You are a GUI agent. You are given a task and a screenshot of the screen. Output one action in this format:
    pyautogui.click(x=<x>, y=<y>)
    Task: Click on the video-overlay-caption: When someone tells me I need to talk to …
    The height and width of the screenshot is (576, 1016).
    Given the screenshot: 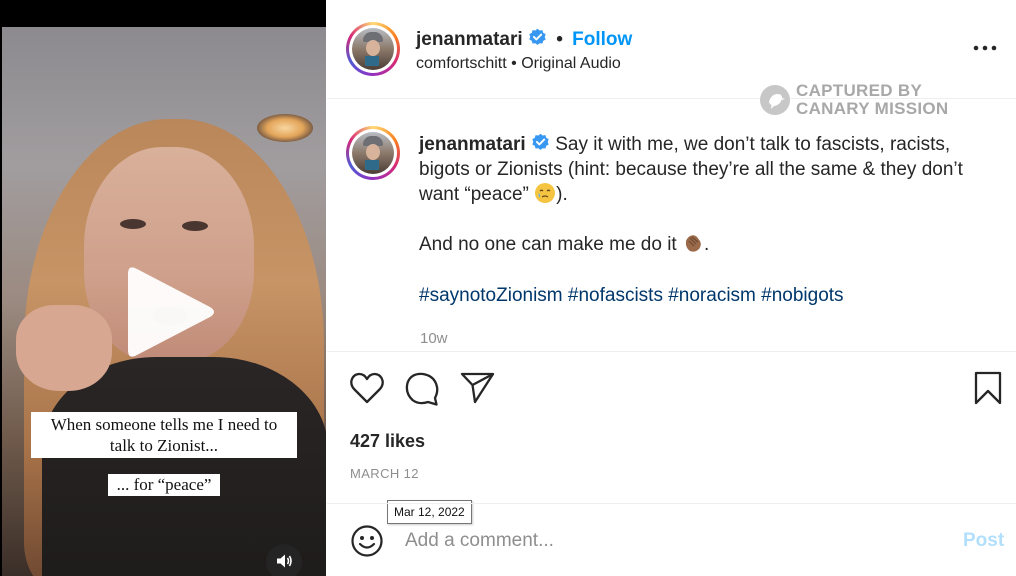 What is the action you would take?
    pyautogui.click(x=164, y=435)
    